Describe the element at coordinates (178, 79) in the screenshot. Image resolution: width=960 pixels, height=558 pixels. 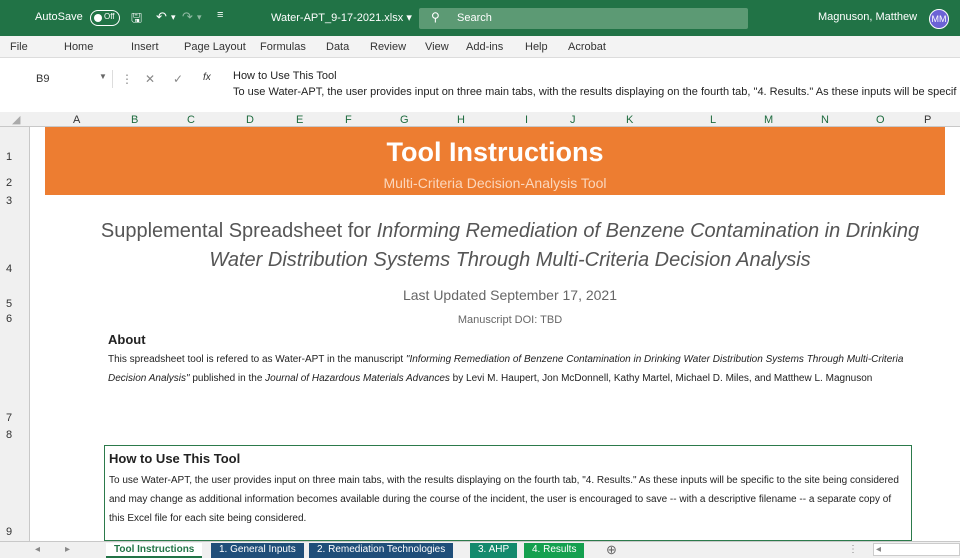
I see `enter-icon: ✓` at that location.